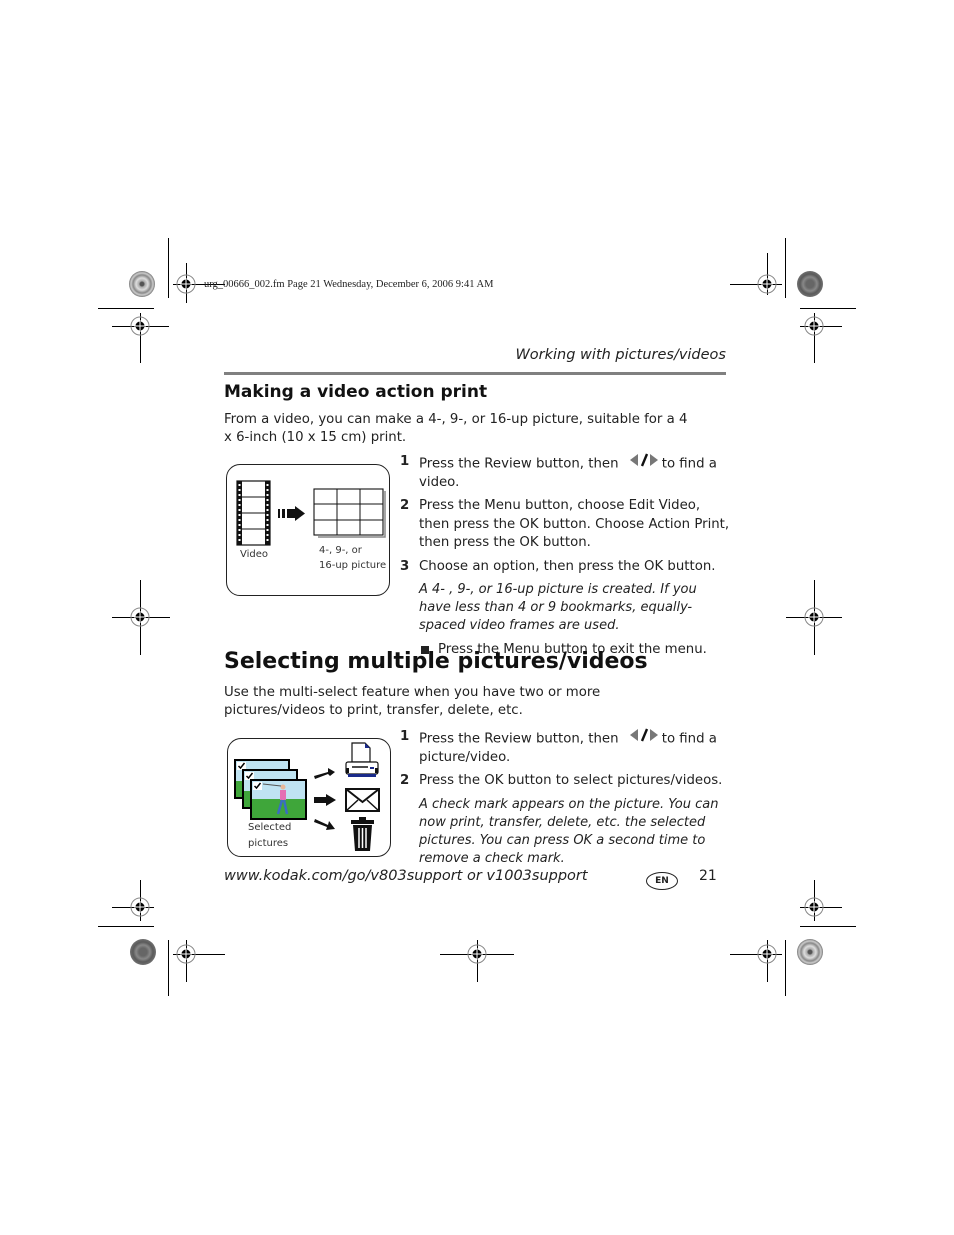 The height and width of the screenshot is (1235, 954). What do you see at coordinates (475, 373) in the screenshot?
I see `header-rule` at bounding box center [475, 373].